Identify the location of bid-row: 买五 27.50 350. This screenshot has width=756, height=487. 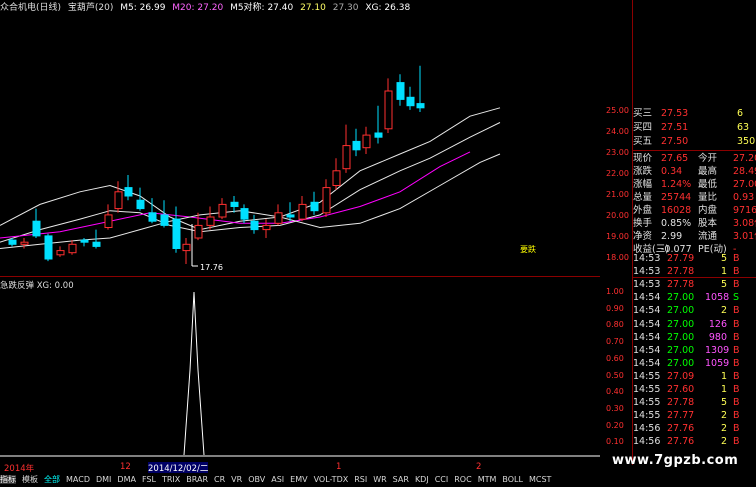
(694, 141).